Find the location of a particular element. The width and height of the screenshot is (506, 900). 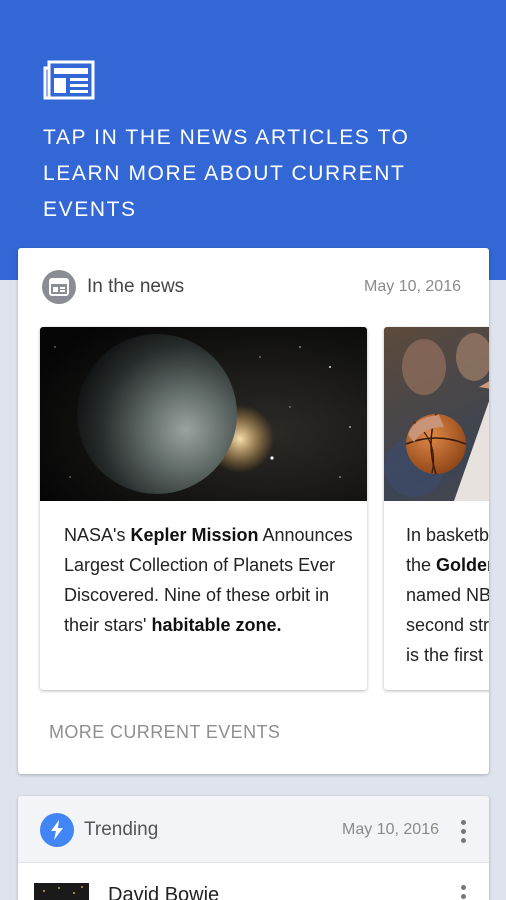

headline-bold: habitable zone. is located at coordinates (216, 625).